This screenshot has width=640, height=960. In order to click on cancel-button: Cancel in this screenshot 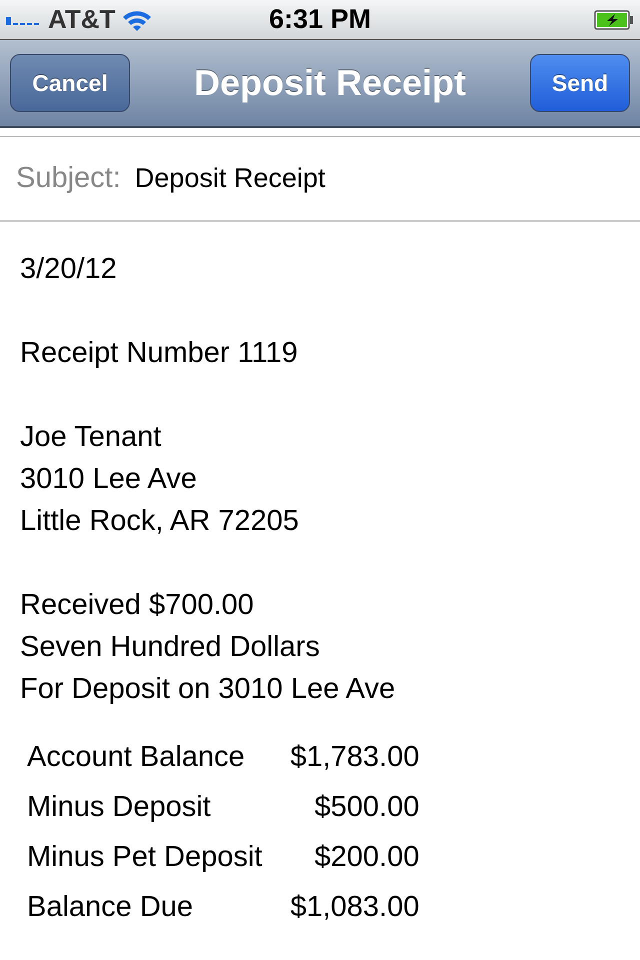, I will do `click(70, 83)`.